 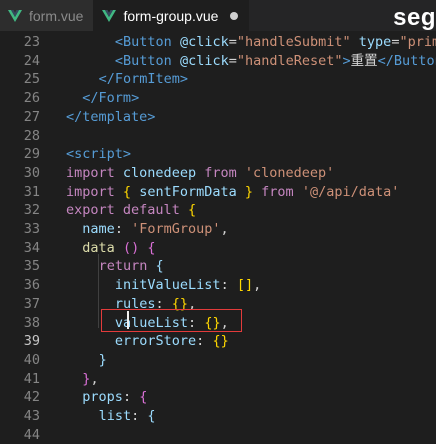 I want to click on code-line: 28, so click(x=218, y=136).